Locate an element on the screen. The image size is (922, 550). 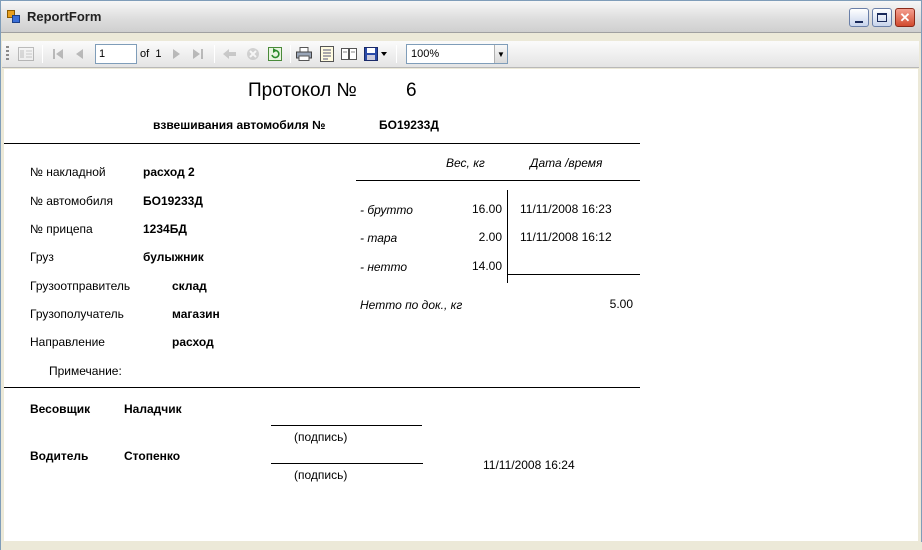
next-page-icon is located at coordinates (176, 54).